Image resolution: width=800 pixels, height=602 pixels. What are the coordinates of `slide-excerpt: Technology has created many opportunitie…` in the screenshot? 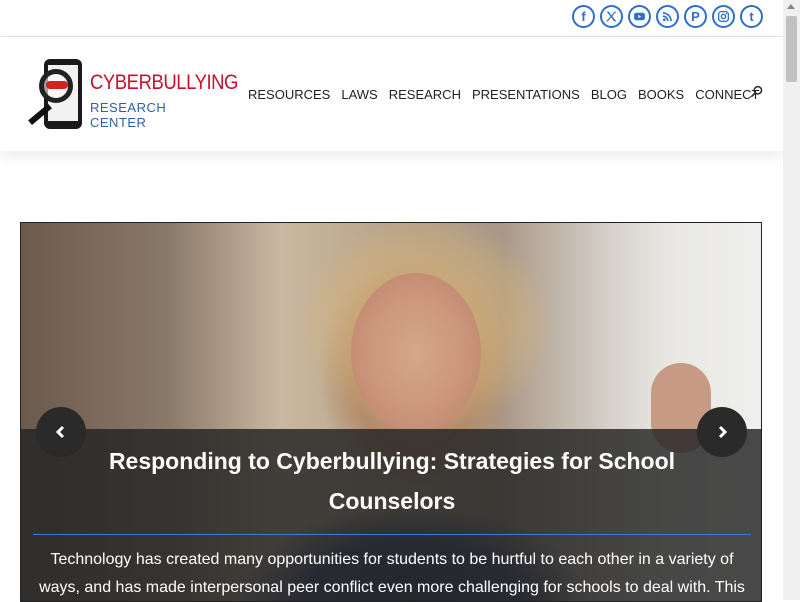 It's located at (392, 573).